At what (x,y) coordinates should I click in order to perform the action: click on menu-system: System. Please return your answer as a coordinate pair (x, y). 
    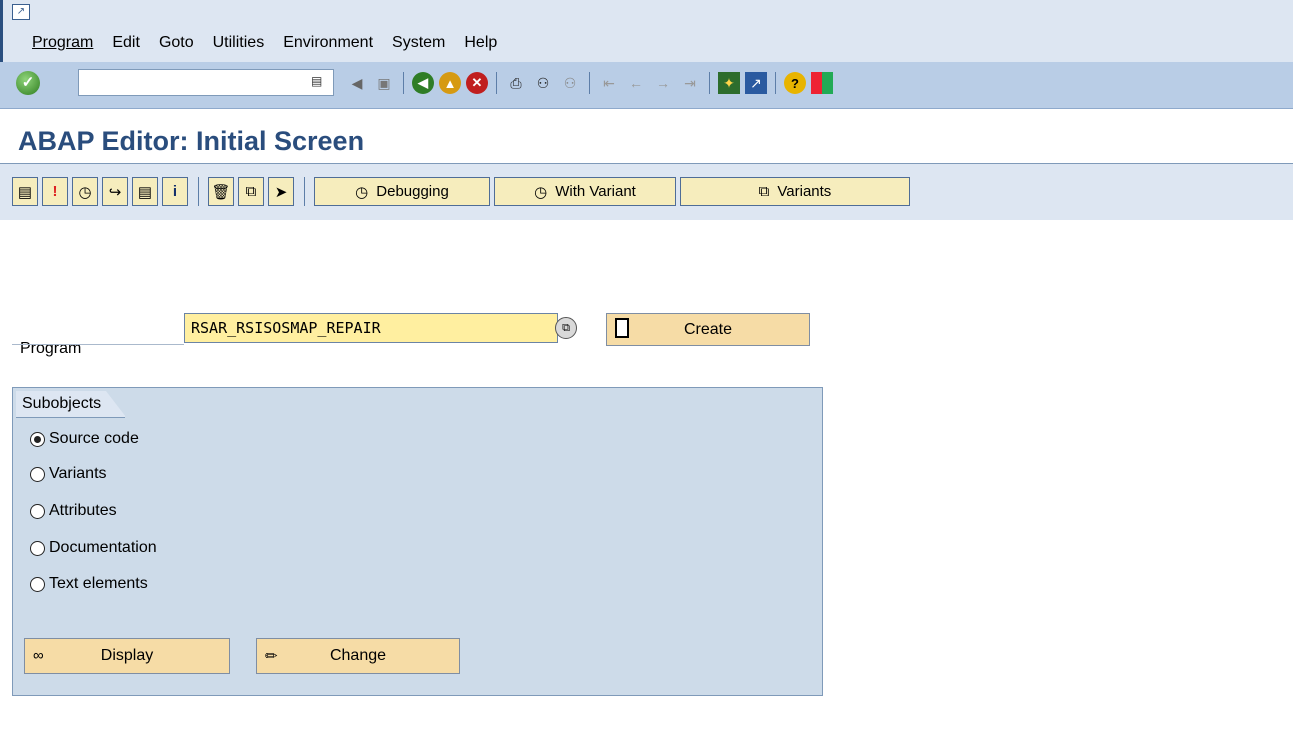
    Looking at the image, I should click on (418, 43).